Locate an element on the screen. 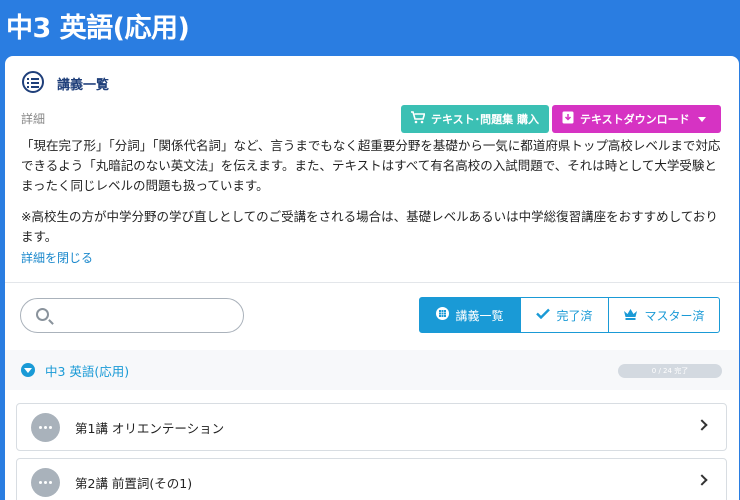 This screenshot has width=740, height=500. lecture-item: 第1講 オリエンテーション is located at coordinates (371, 427).